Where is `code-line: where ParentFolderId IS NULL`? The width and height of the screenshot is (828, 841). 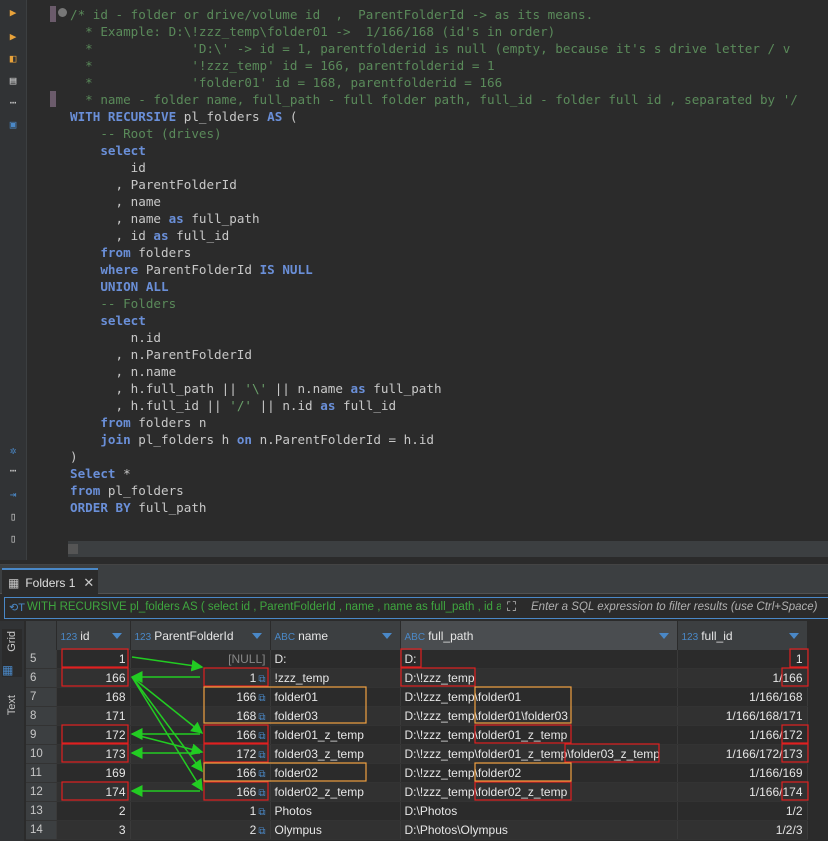
code-line: where ParentFolderId IS NULL is located at coordinates (449, 269).